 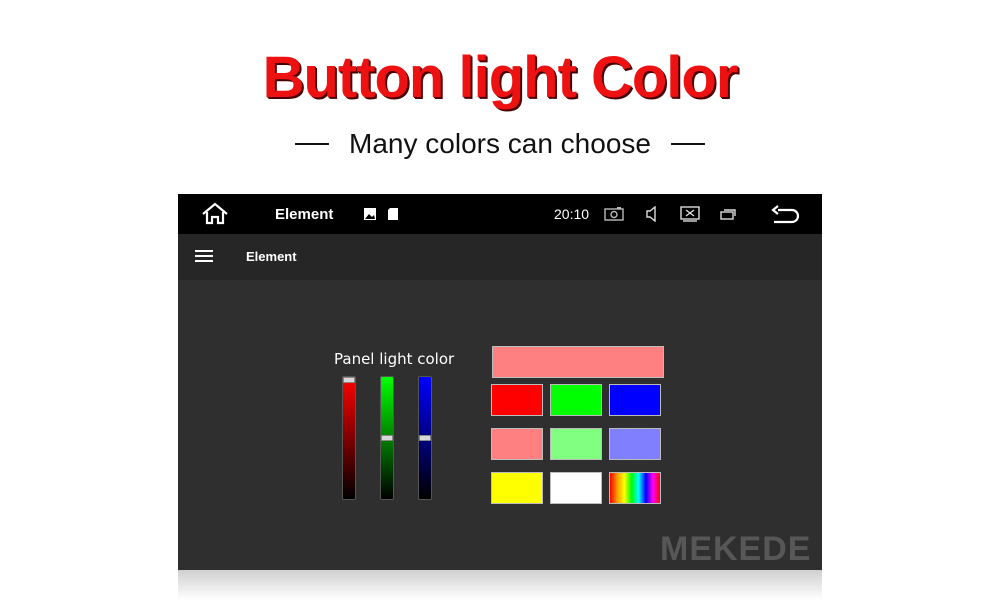 I want to click on status-time: 20:10, so click(x=572, y=214).